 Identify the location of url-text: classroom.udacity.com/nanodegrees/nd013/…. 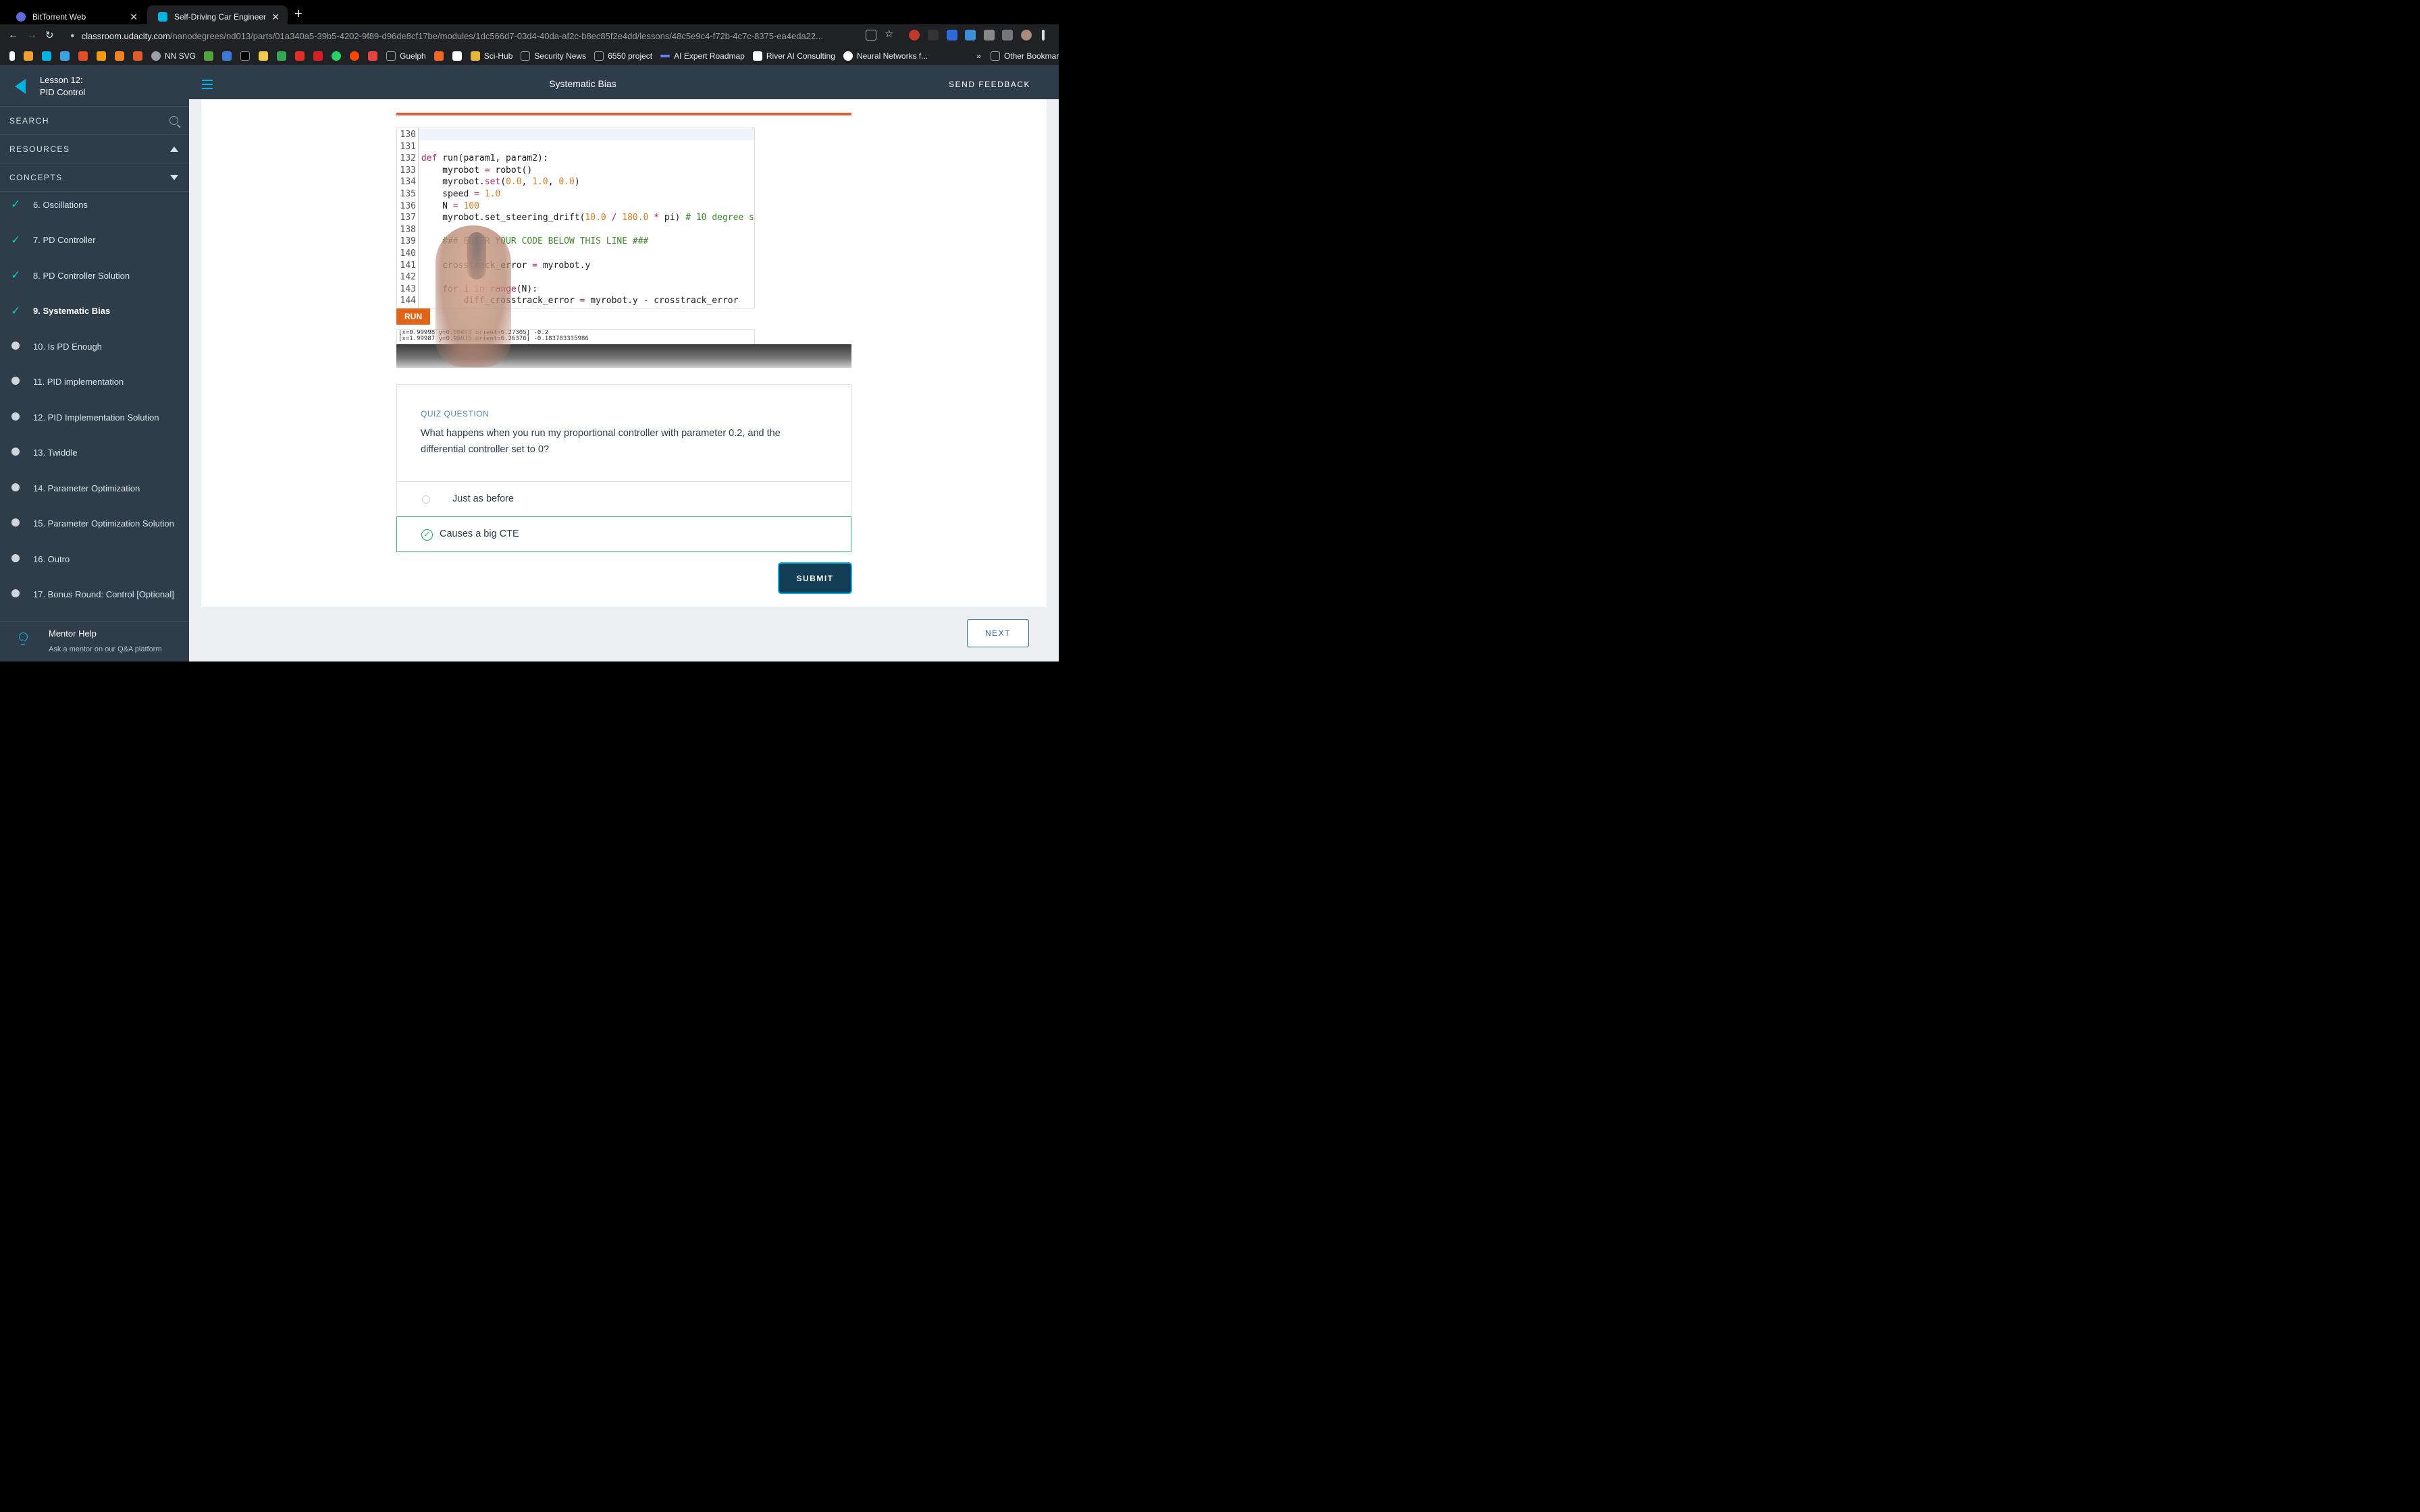
(452, 35).